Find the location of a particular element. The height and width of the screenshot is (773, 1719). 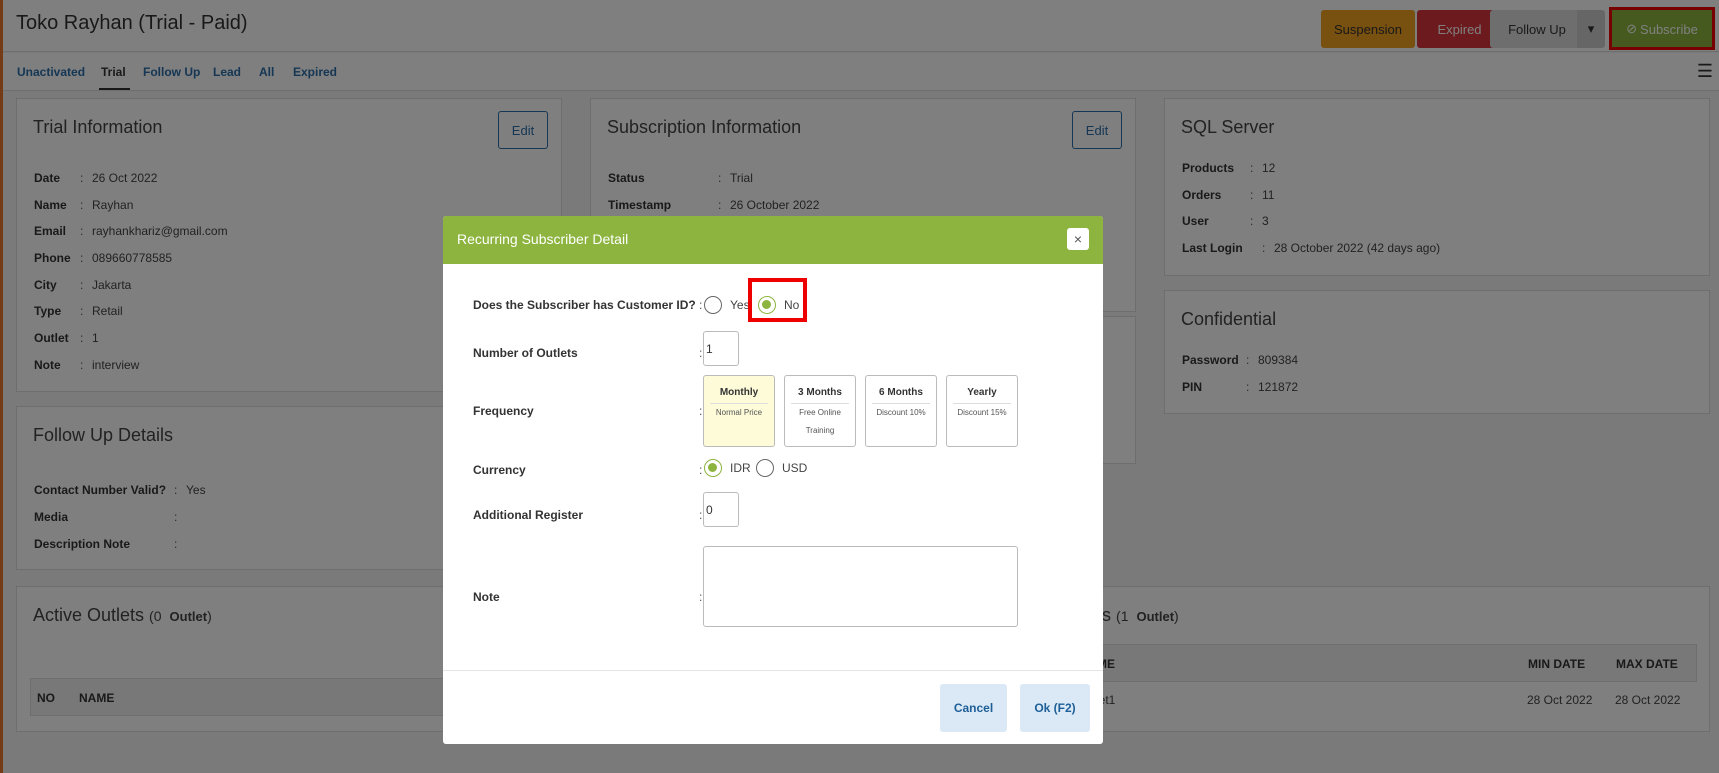

customer-id-label: Does the Subscriber has Customer ID? is located at coordinates (584, 305).